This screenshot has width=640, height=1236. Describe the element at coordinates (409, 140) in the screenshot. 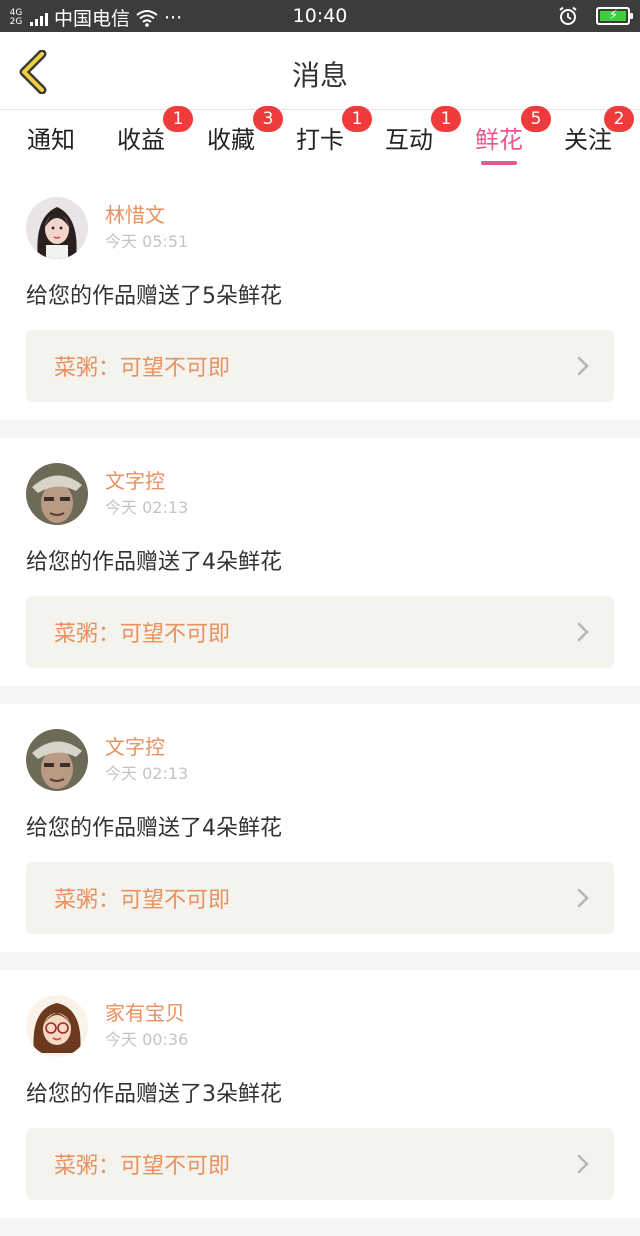

I see `tab-label: 互动` at that location.